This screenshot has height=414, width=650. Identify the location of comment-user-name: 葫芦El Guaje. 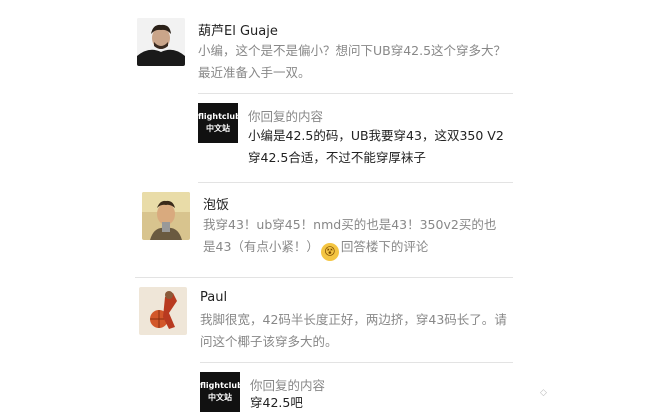
(238, 29).